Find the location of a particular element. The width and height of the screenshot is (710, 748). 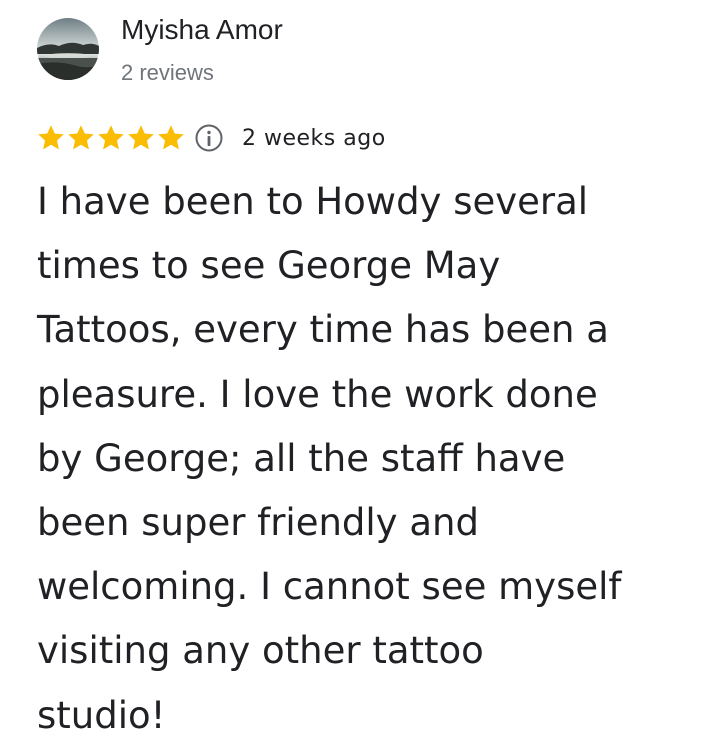

reviewer-name: Myisha Amor is located at coordinates (202, 30).